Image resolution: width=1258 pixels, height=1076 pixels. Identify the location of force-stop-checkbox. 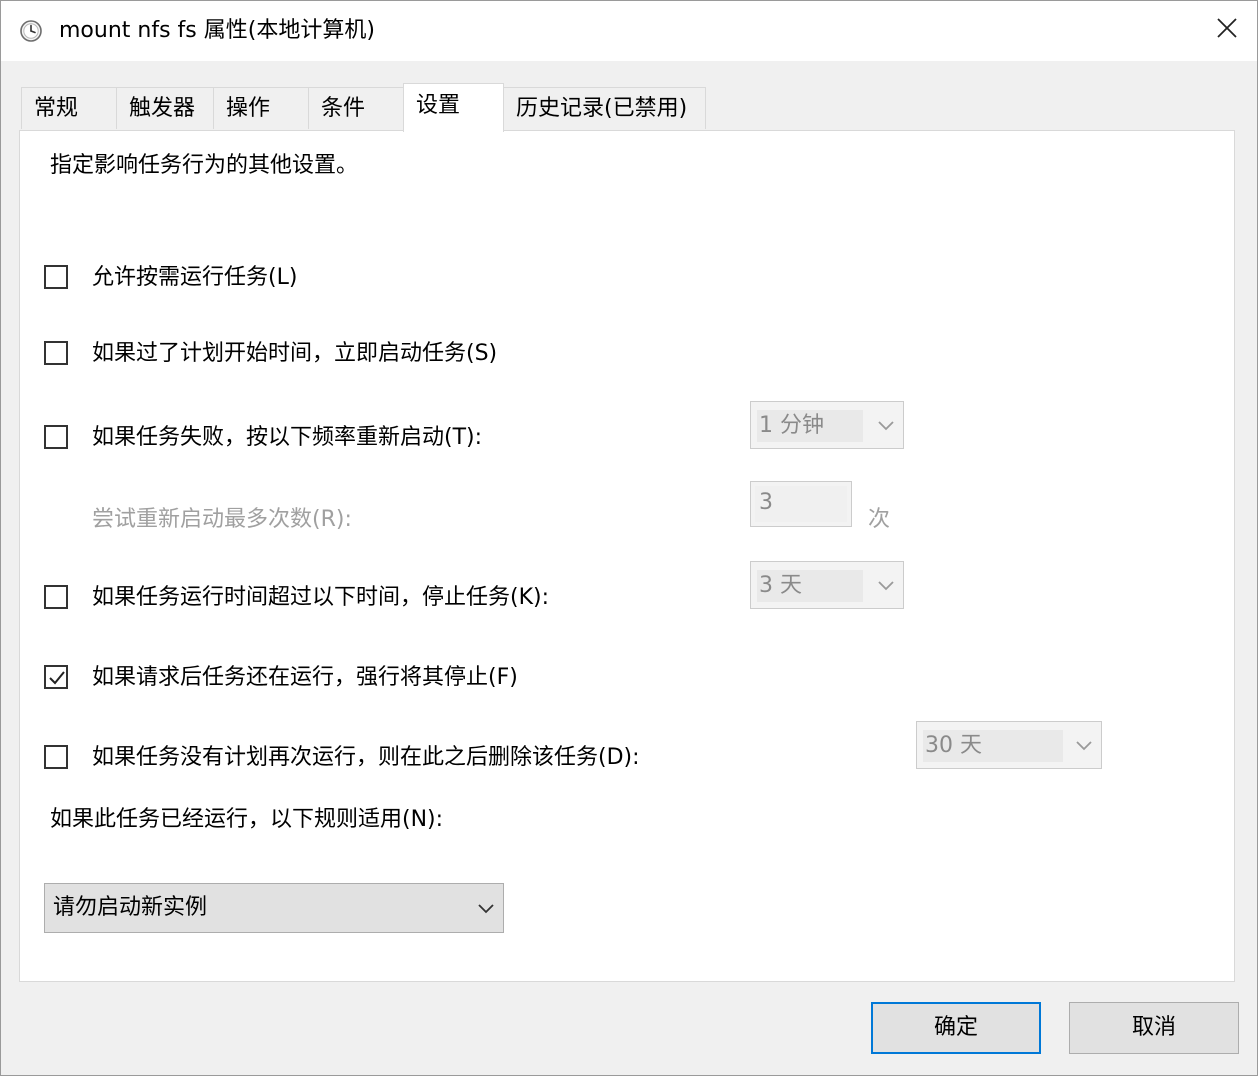
(56, 677).